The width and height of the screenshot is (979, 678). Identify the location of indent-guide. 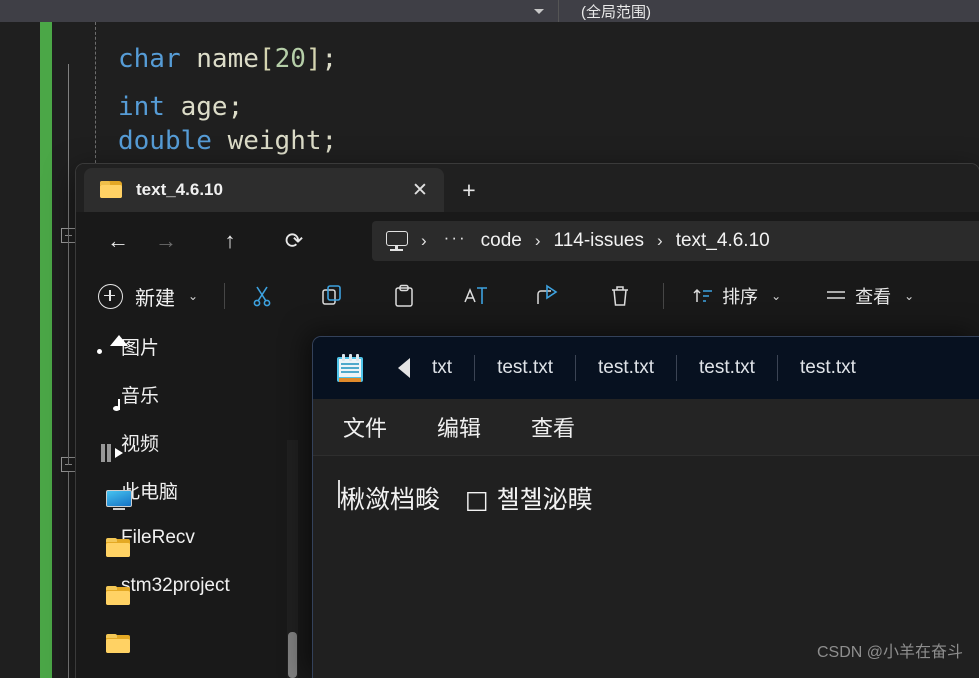
(95, 95).